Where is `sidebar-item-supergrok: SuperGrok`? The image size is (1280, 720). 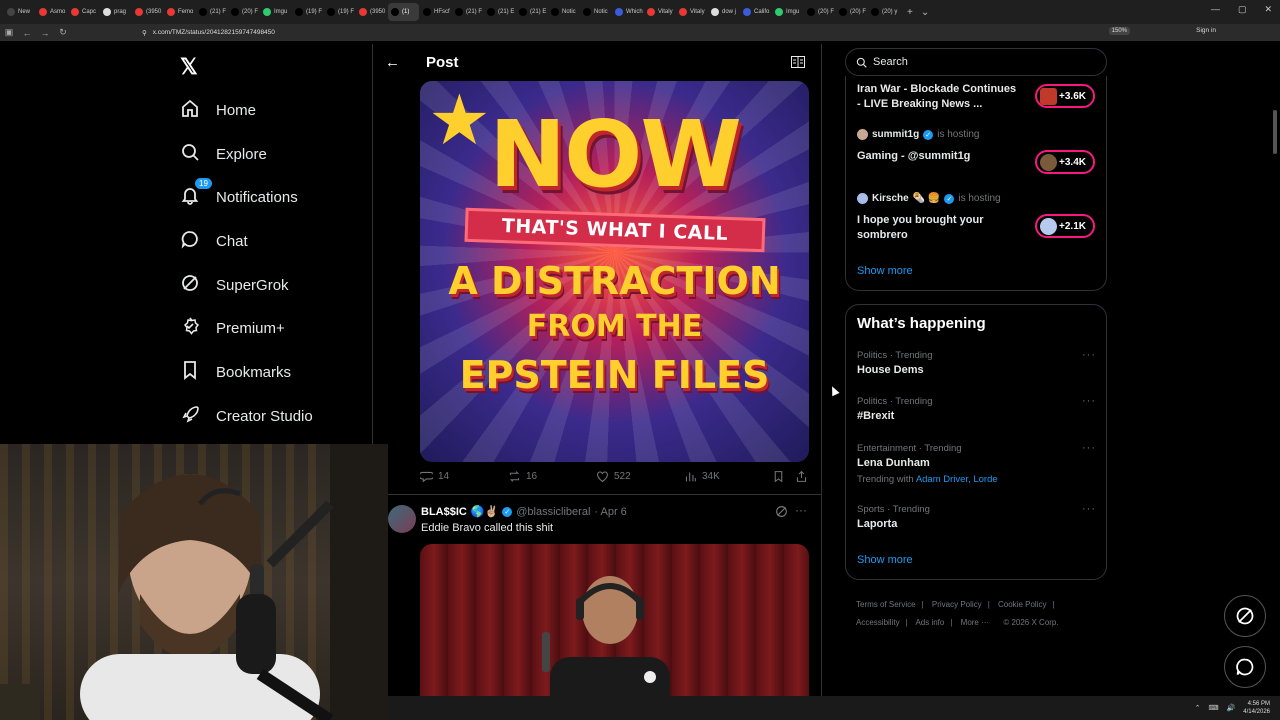 sidebar-item-supergrok: SuperGrok is located at coordinates (234, 285).